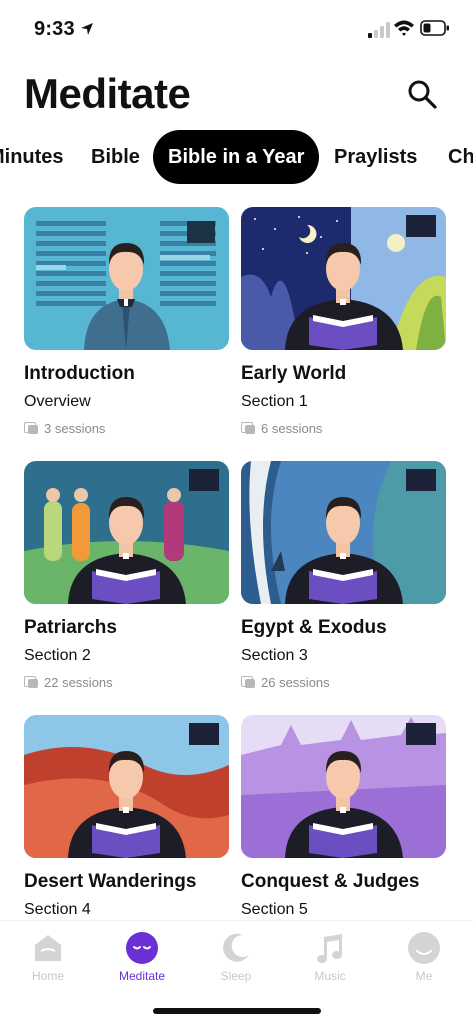 This screenshot has width=473, height=1024. I want to click on wifi-icon, so click(404, 28).